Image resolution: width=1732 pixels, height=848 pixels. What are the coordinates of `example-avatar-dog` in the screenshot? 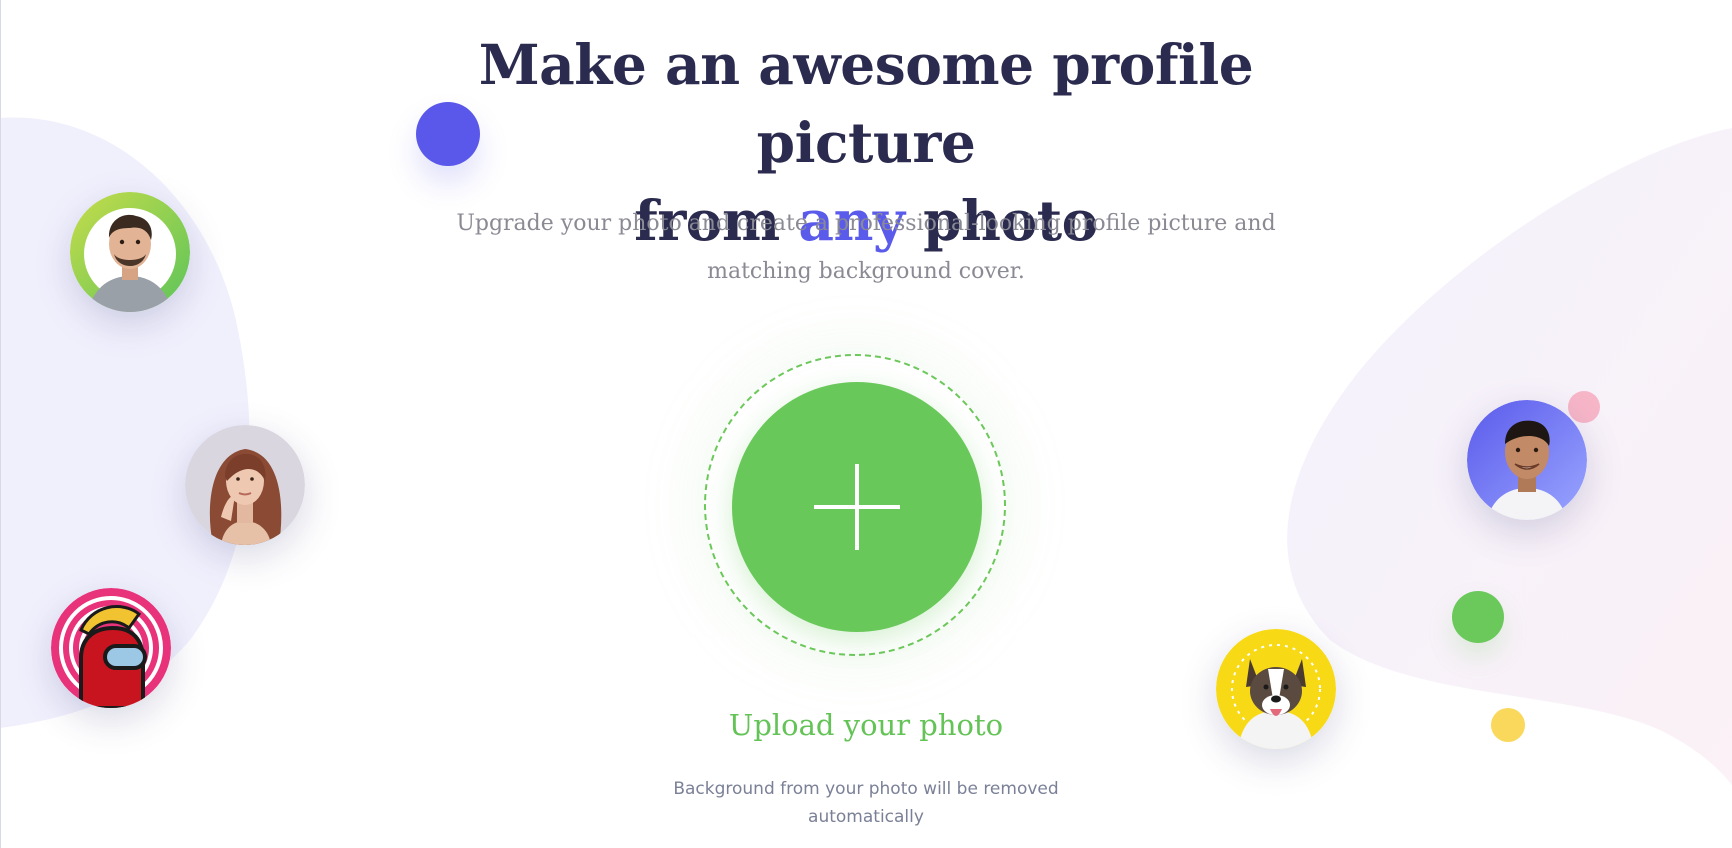 It's located at (1276, 689).